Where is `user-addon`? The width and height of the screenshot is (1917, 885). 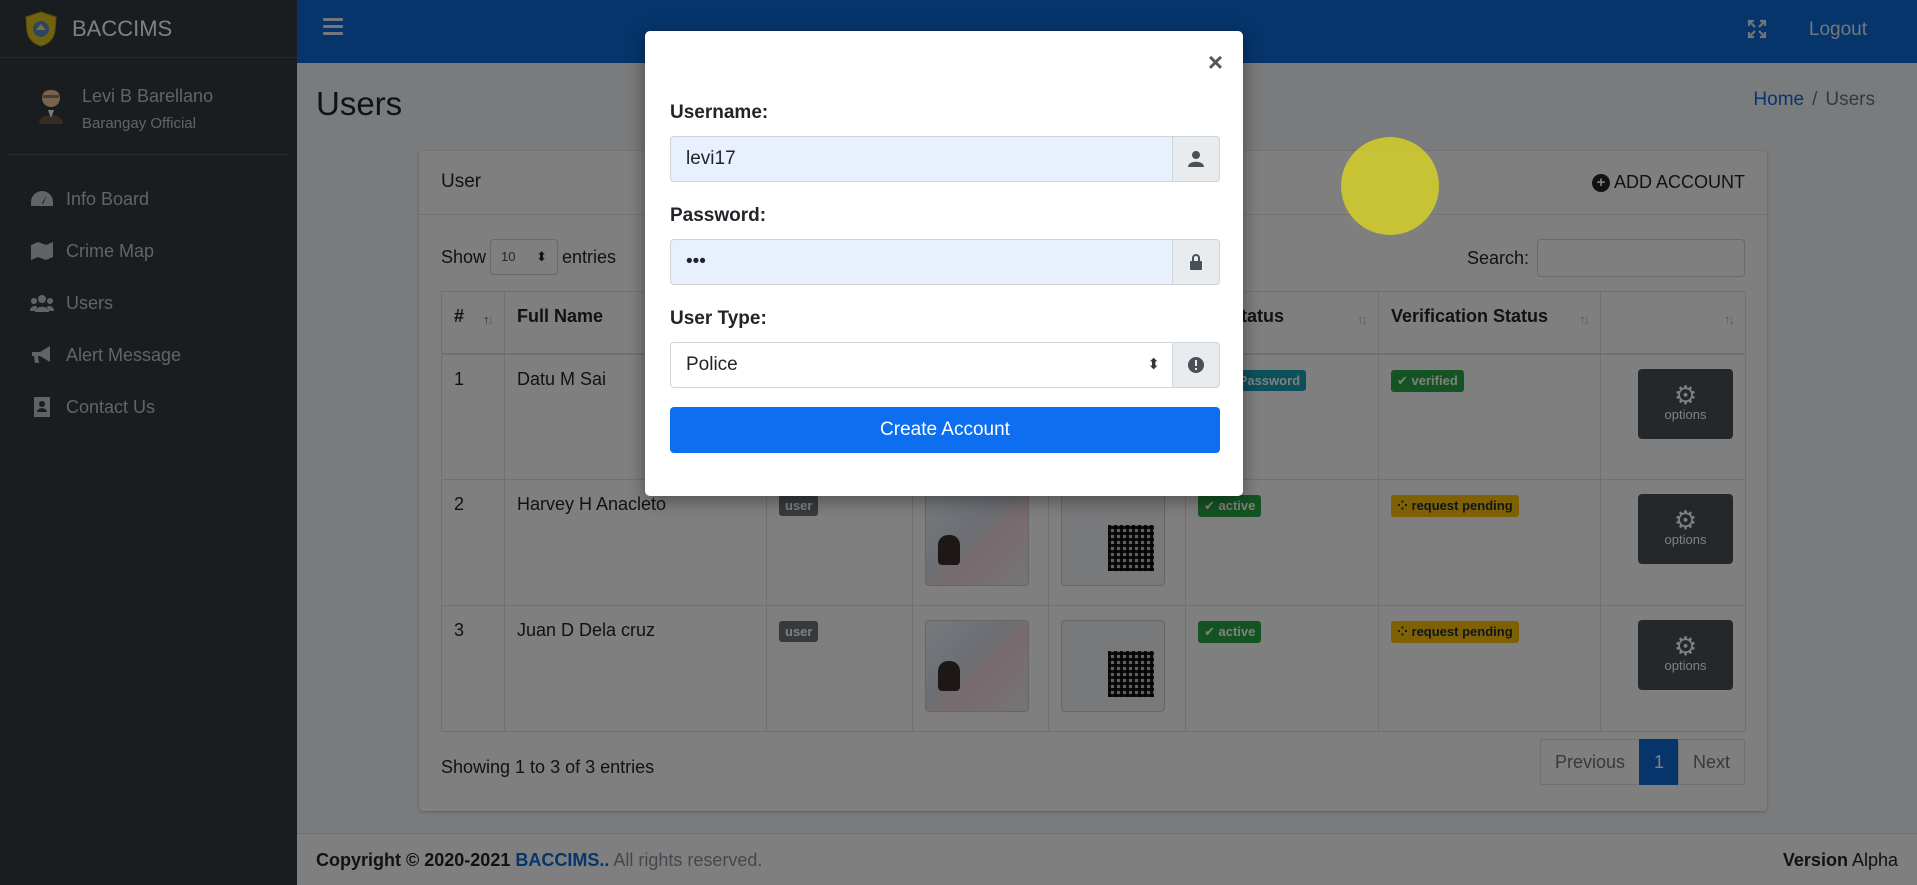 user-addon is located at coordinates (1196, 159).